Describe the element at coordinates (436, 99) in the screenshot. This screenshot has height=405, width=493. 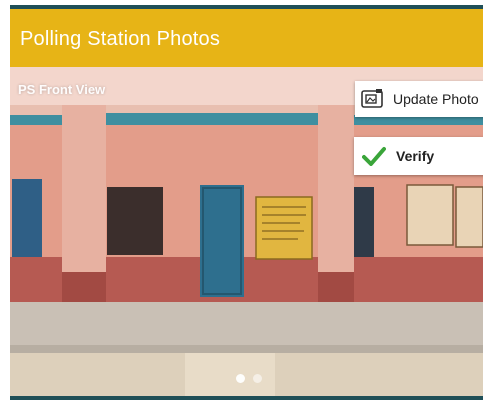
I see `update-photo-label: Update Photo` at that location.